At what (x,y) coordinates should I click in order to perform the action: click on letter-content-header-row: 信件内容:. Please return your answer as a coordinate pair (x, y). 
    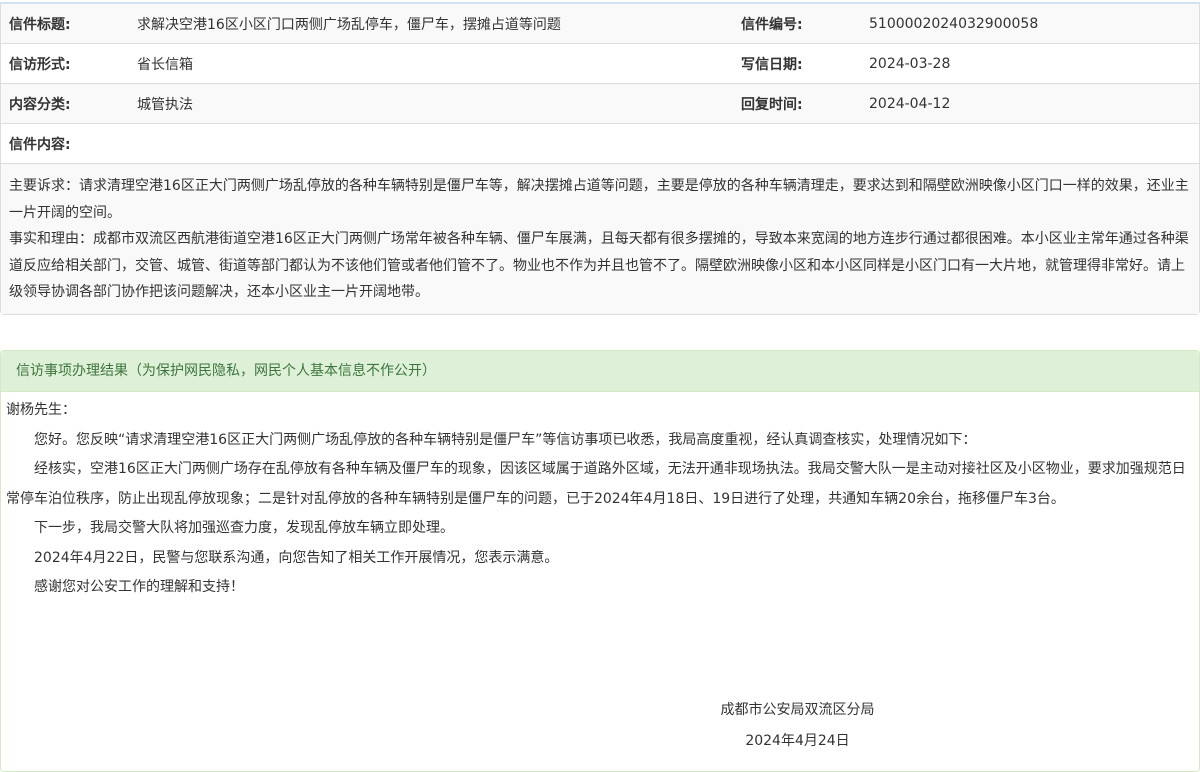
    Looking at the image, I should click on (600, 144).